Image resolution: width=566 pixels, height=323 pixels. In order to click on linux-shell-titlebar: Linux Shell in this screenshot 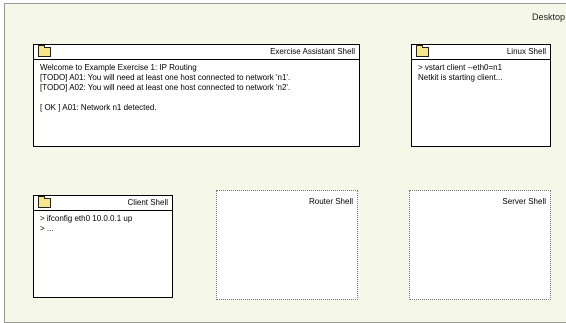, I will do `click(481, 52)`.